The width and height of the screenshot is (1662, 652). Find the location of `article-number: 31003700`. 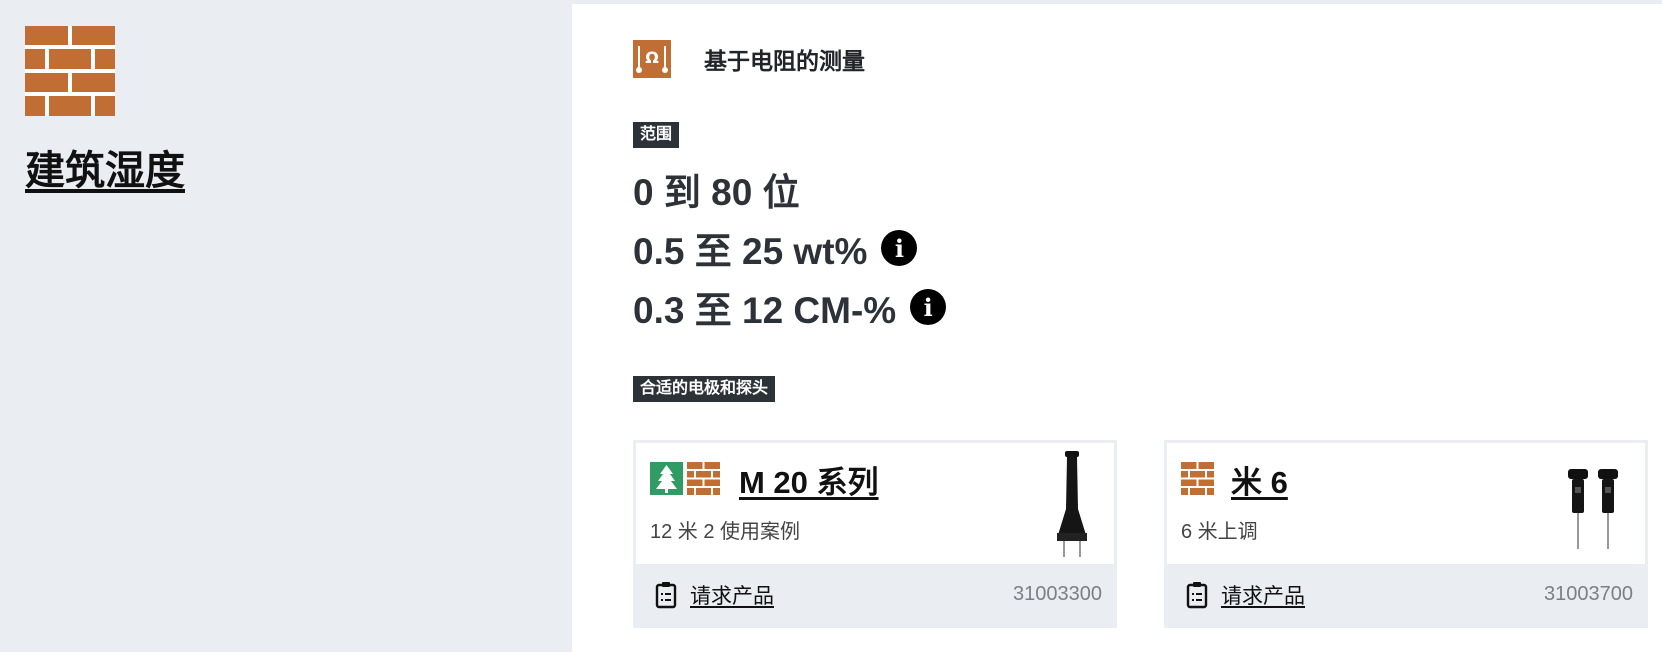

article-number: 31003700 is located at coordinates (1588, 594).